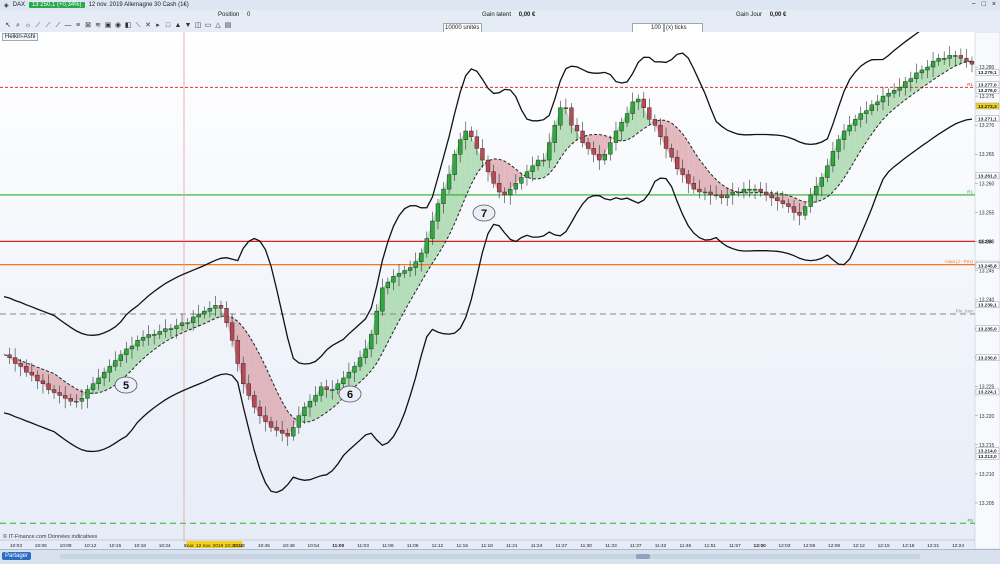  What do you see at coordinates (987, 306) in the screenshot?
I see `price-box-label: 13.239,1` at bounding box center [987, 306].